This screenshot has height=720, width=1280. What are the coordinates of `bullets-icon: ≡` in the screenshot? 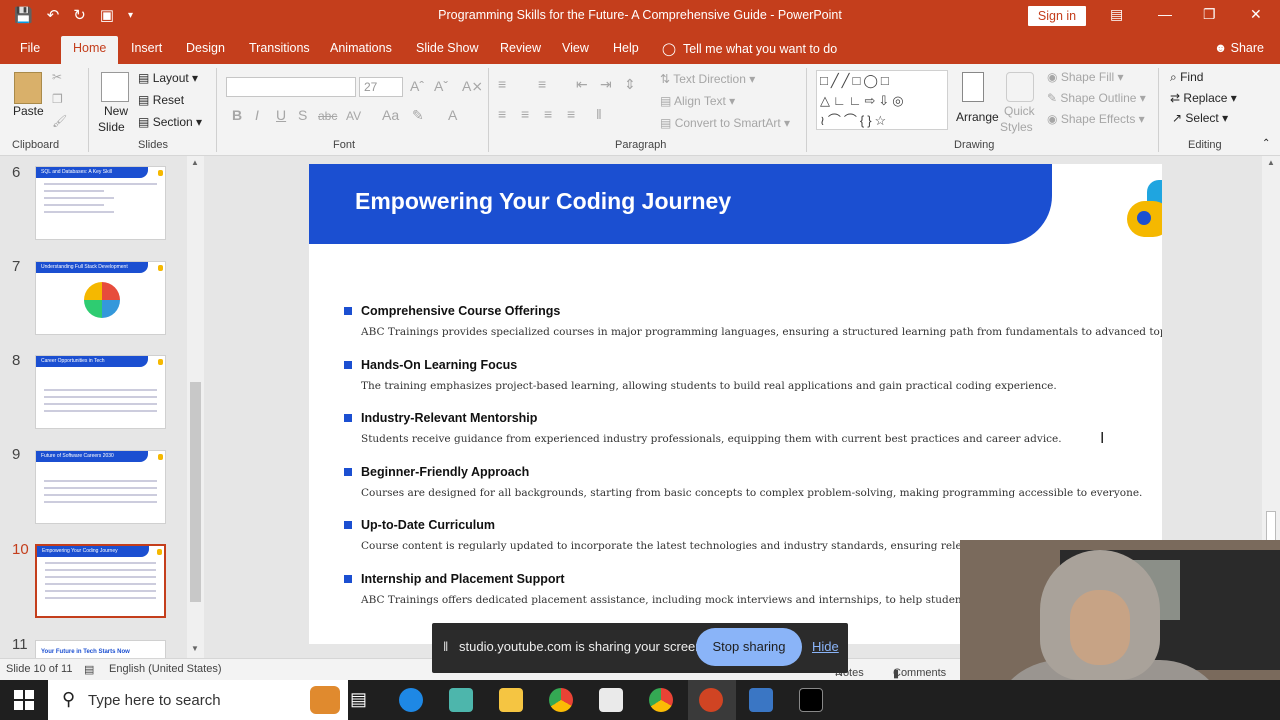 It's located at (502, 84).